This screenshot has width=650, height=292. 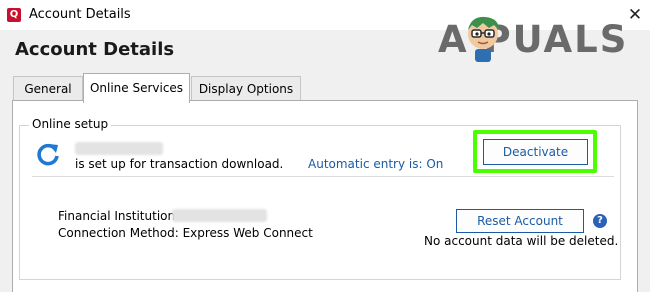 I want to click on redacted-account-name, so click(x=119, y=148).